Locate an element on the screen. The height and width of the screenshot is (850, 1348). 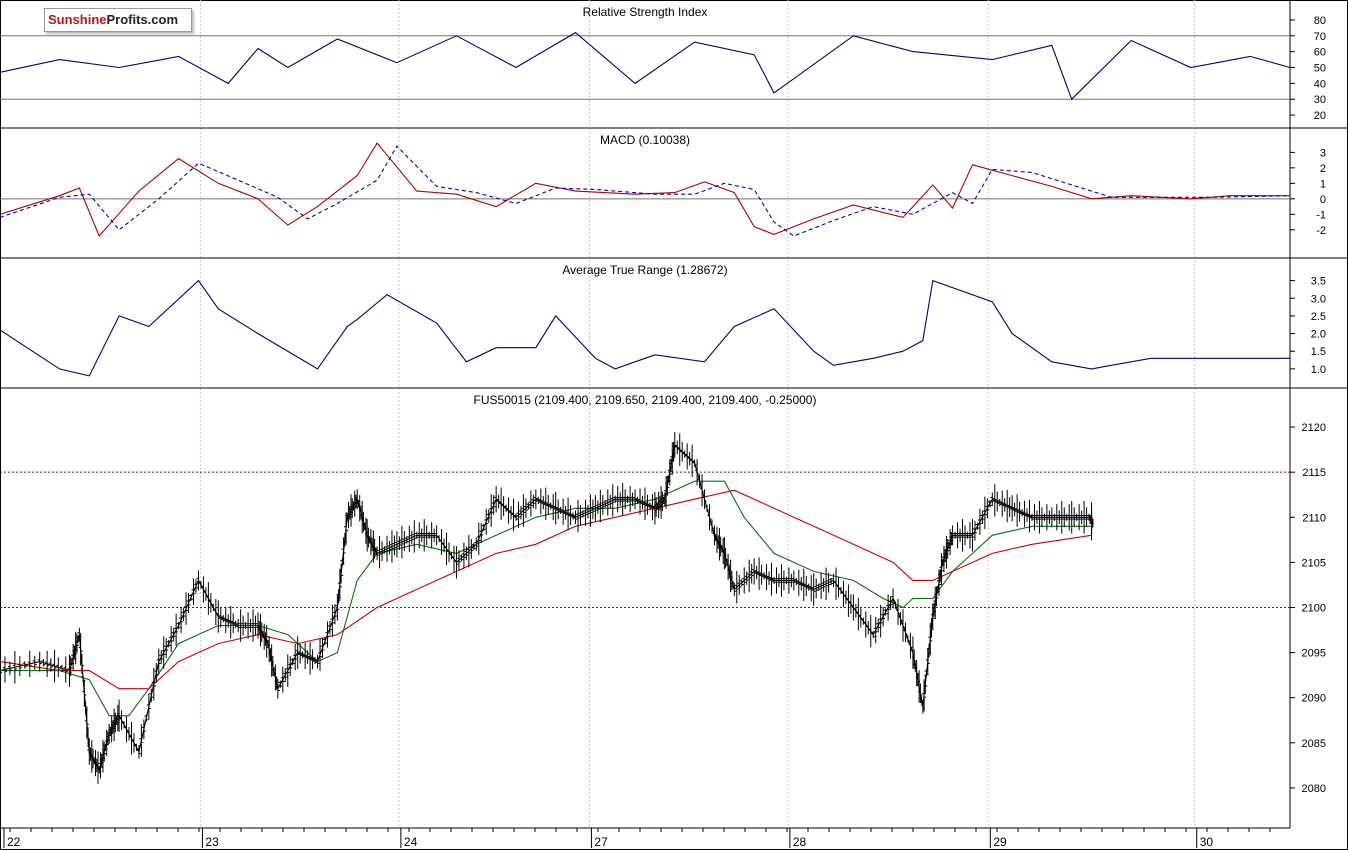
x-tick-label: 27 is located at coordinates (601, 842).